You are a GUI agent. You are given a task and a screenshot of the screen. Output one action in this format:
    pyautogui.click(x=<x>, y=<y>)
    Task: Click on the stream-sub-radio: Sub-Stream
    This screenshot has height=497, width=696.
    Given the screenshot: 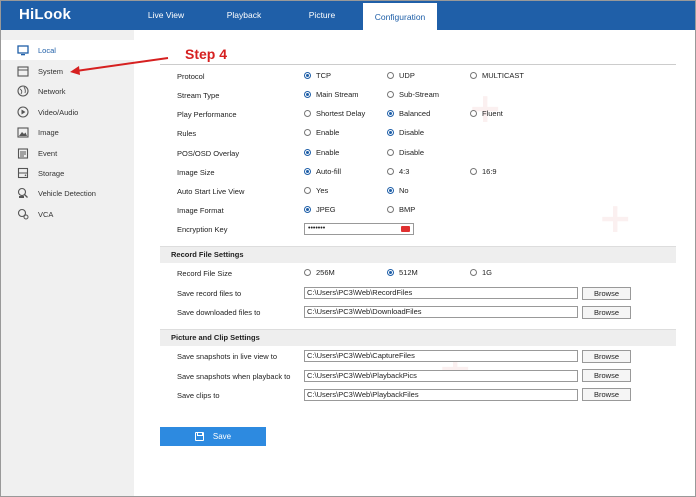 What is the action you would take?
    pyautogui.click(x=413, y=94)
    